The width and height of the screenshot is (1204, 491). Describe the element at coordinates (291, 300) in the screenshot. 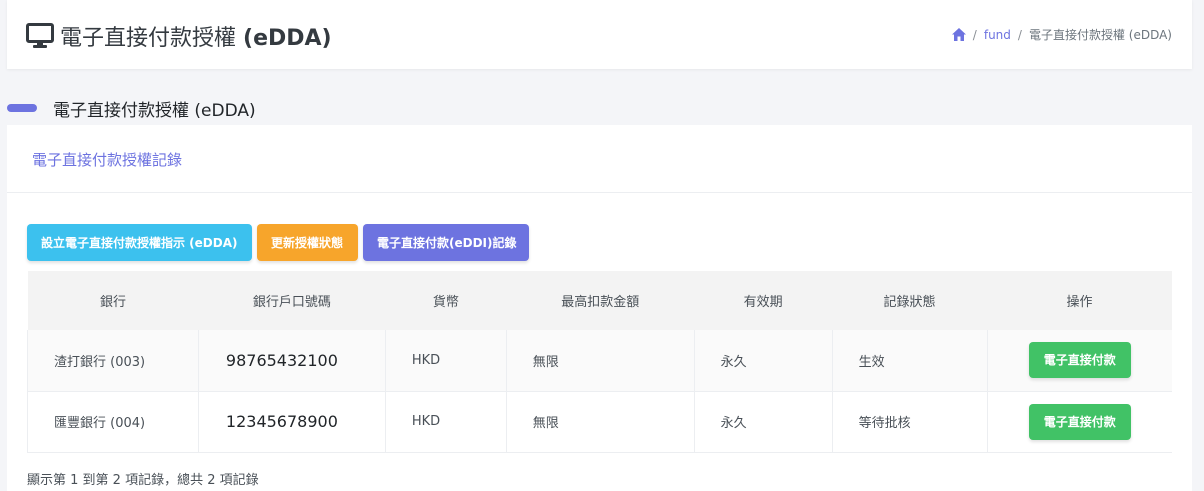

I see `column-header-account: 銀行戶口號碼` at that location.